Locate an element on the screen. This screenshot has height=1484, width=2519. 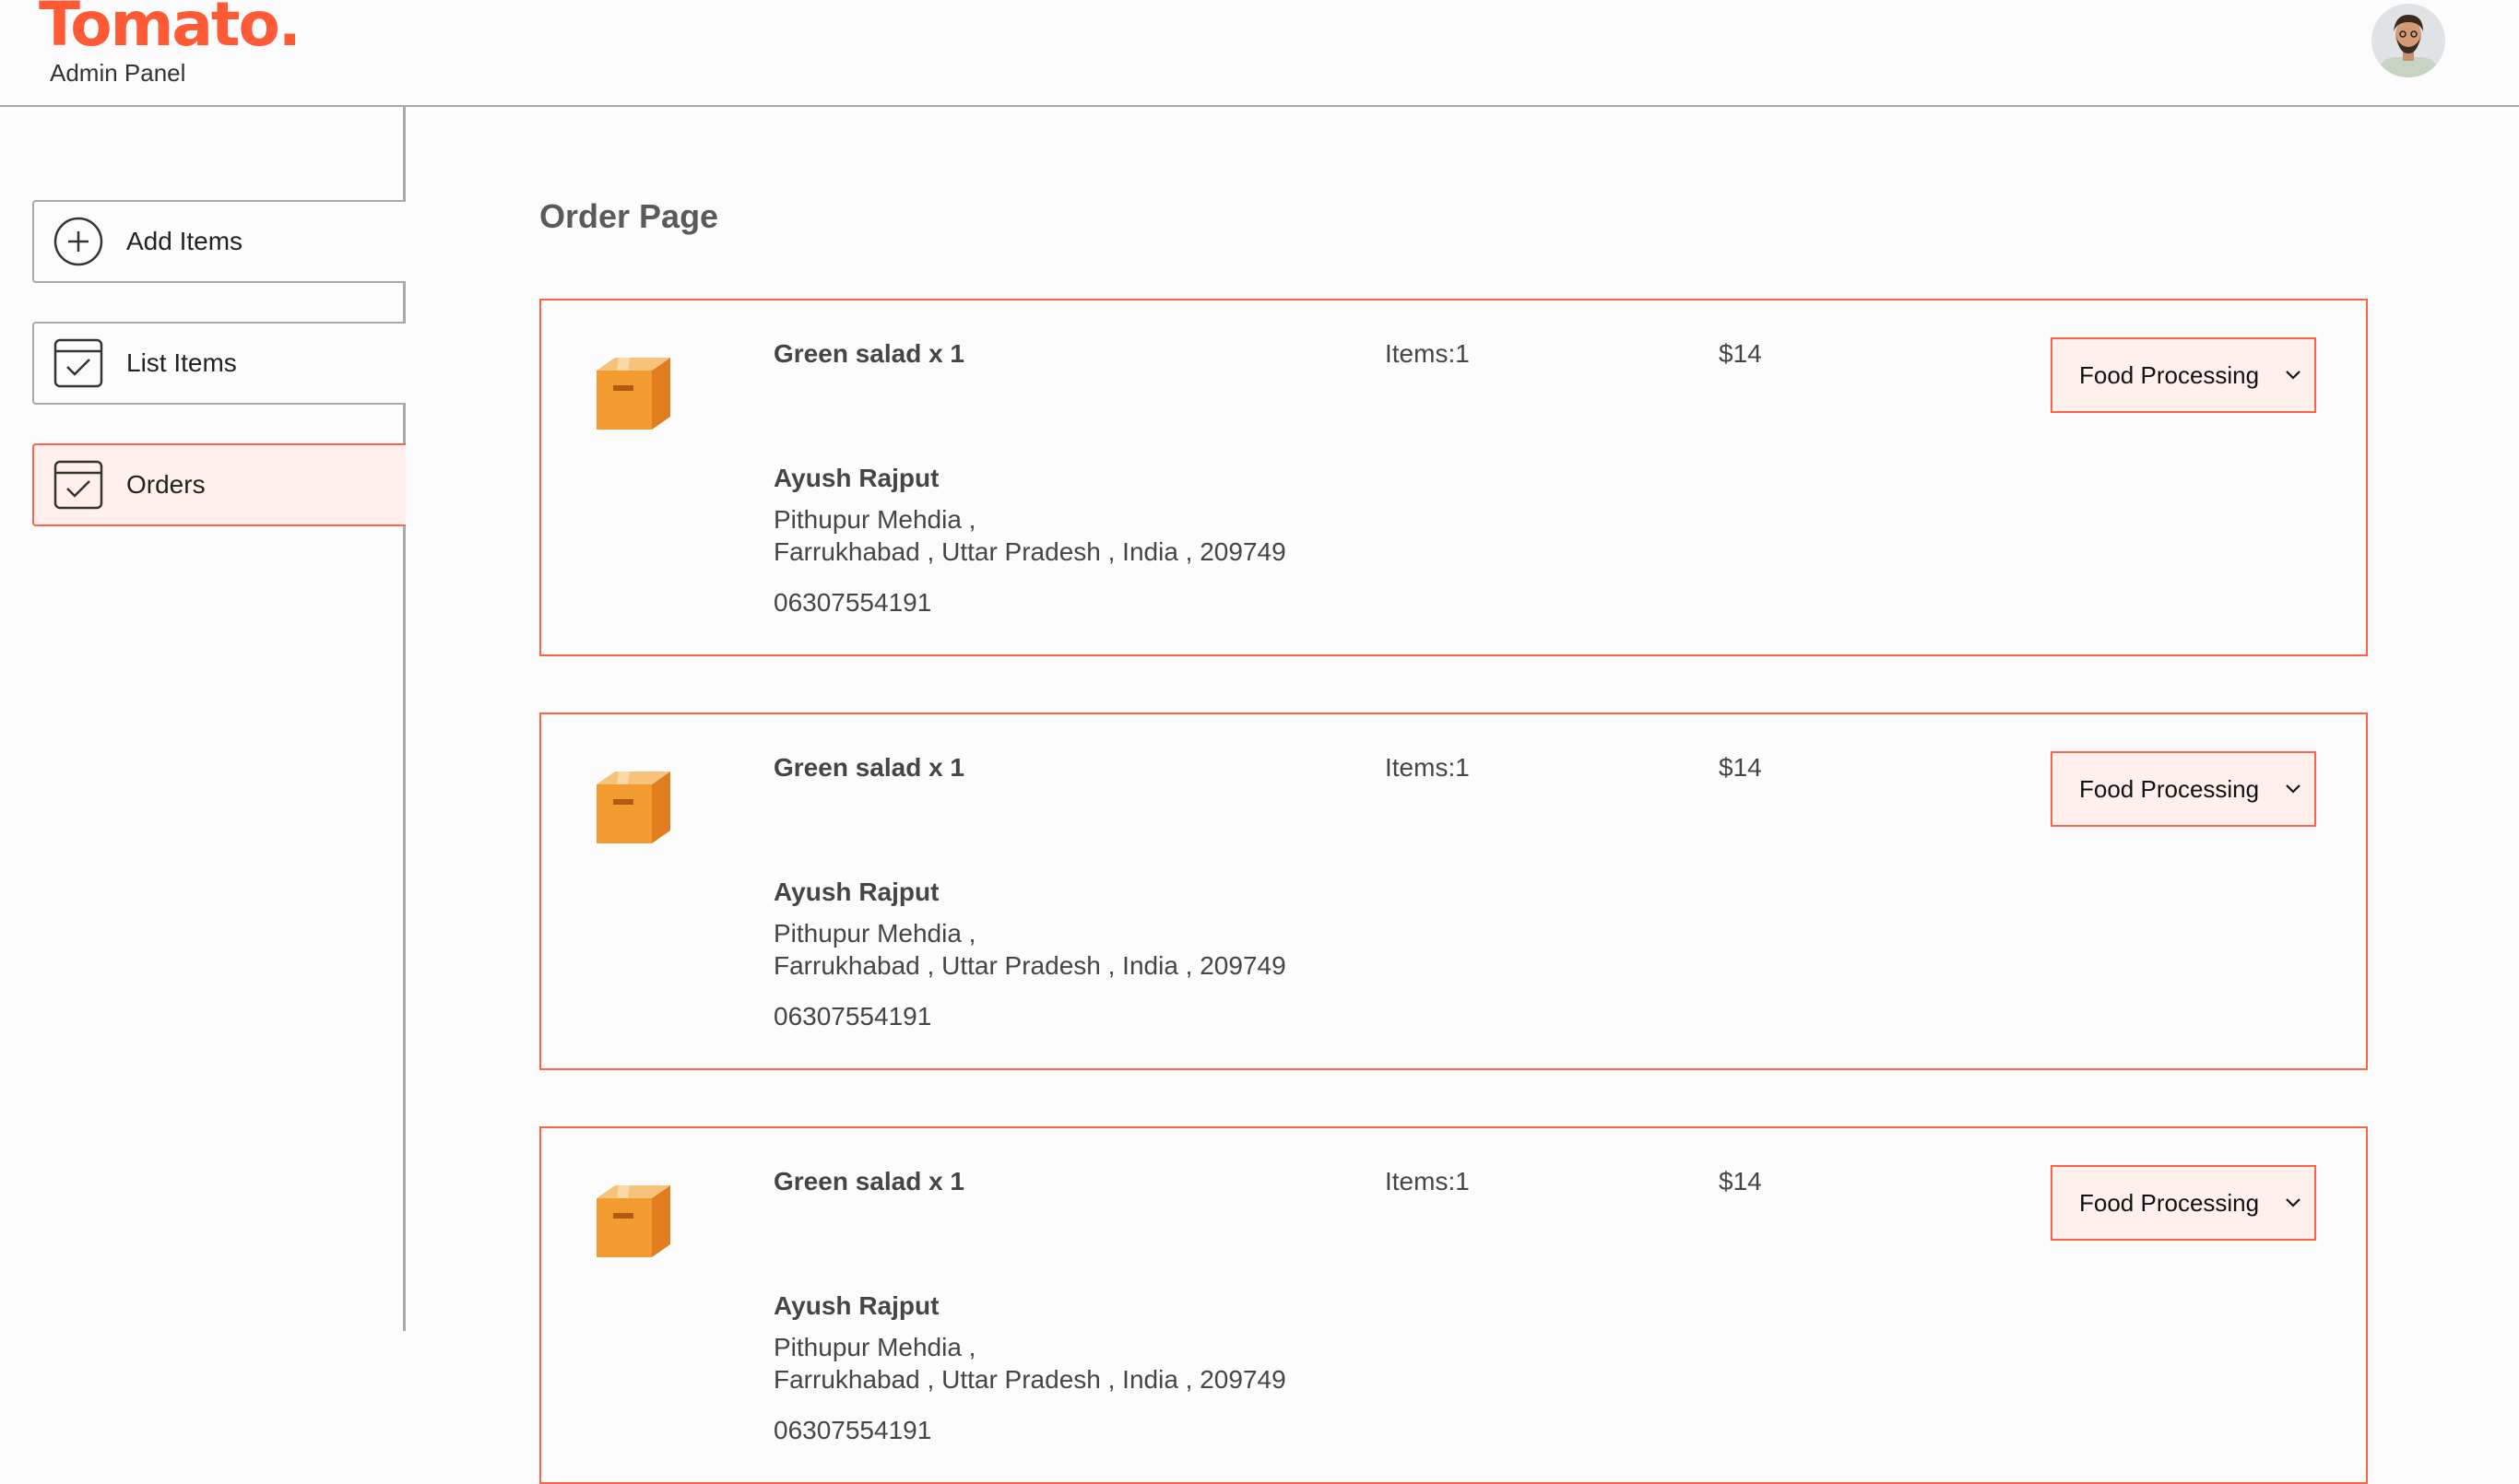
sidebar-item-add-items: Add Items is located at coordinates (219, 242).